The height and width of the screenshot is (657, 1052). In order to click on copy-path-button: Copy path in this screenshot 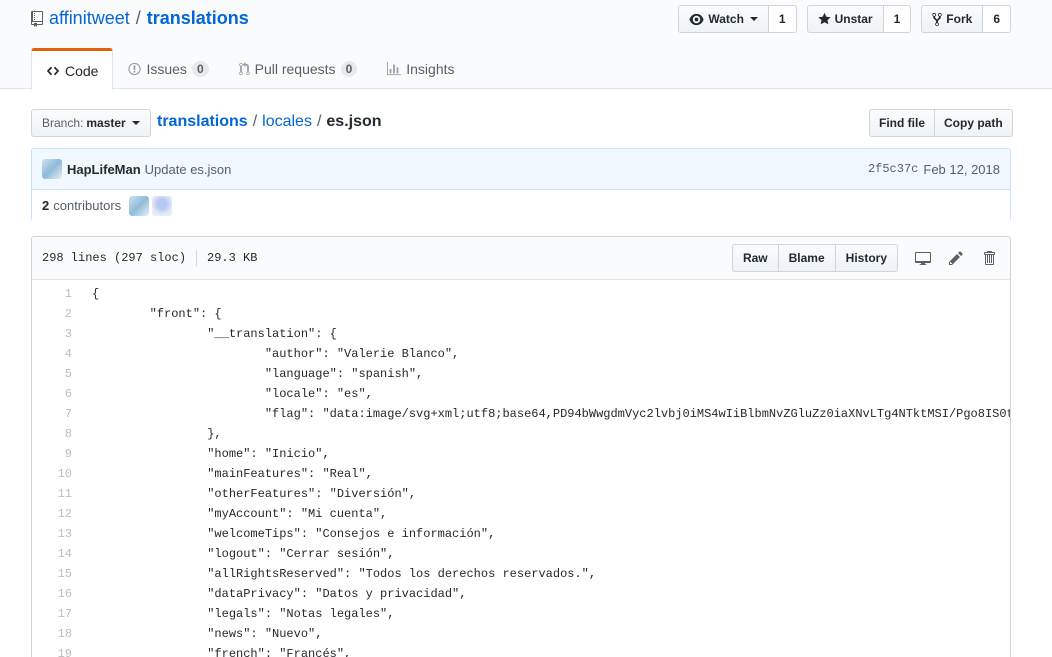, I will do `click(974, 123)`.